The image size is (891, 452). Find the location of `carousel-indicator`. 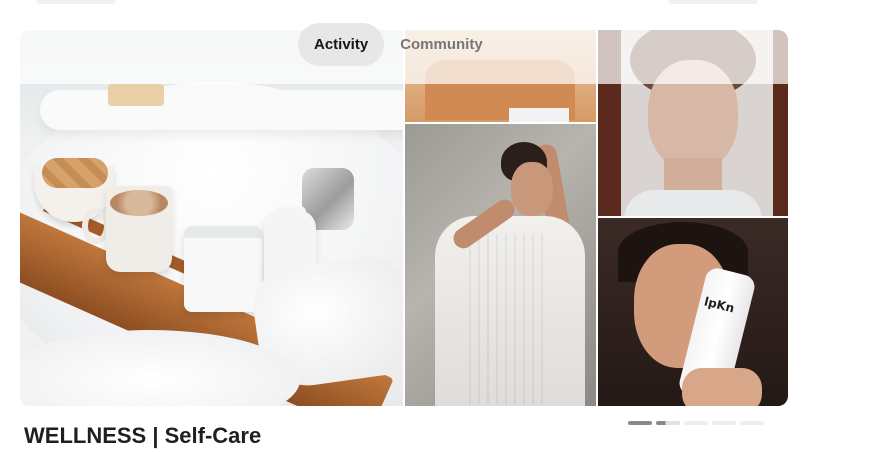

carousel-indicator is located at coordinates (696, 423).